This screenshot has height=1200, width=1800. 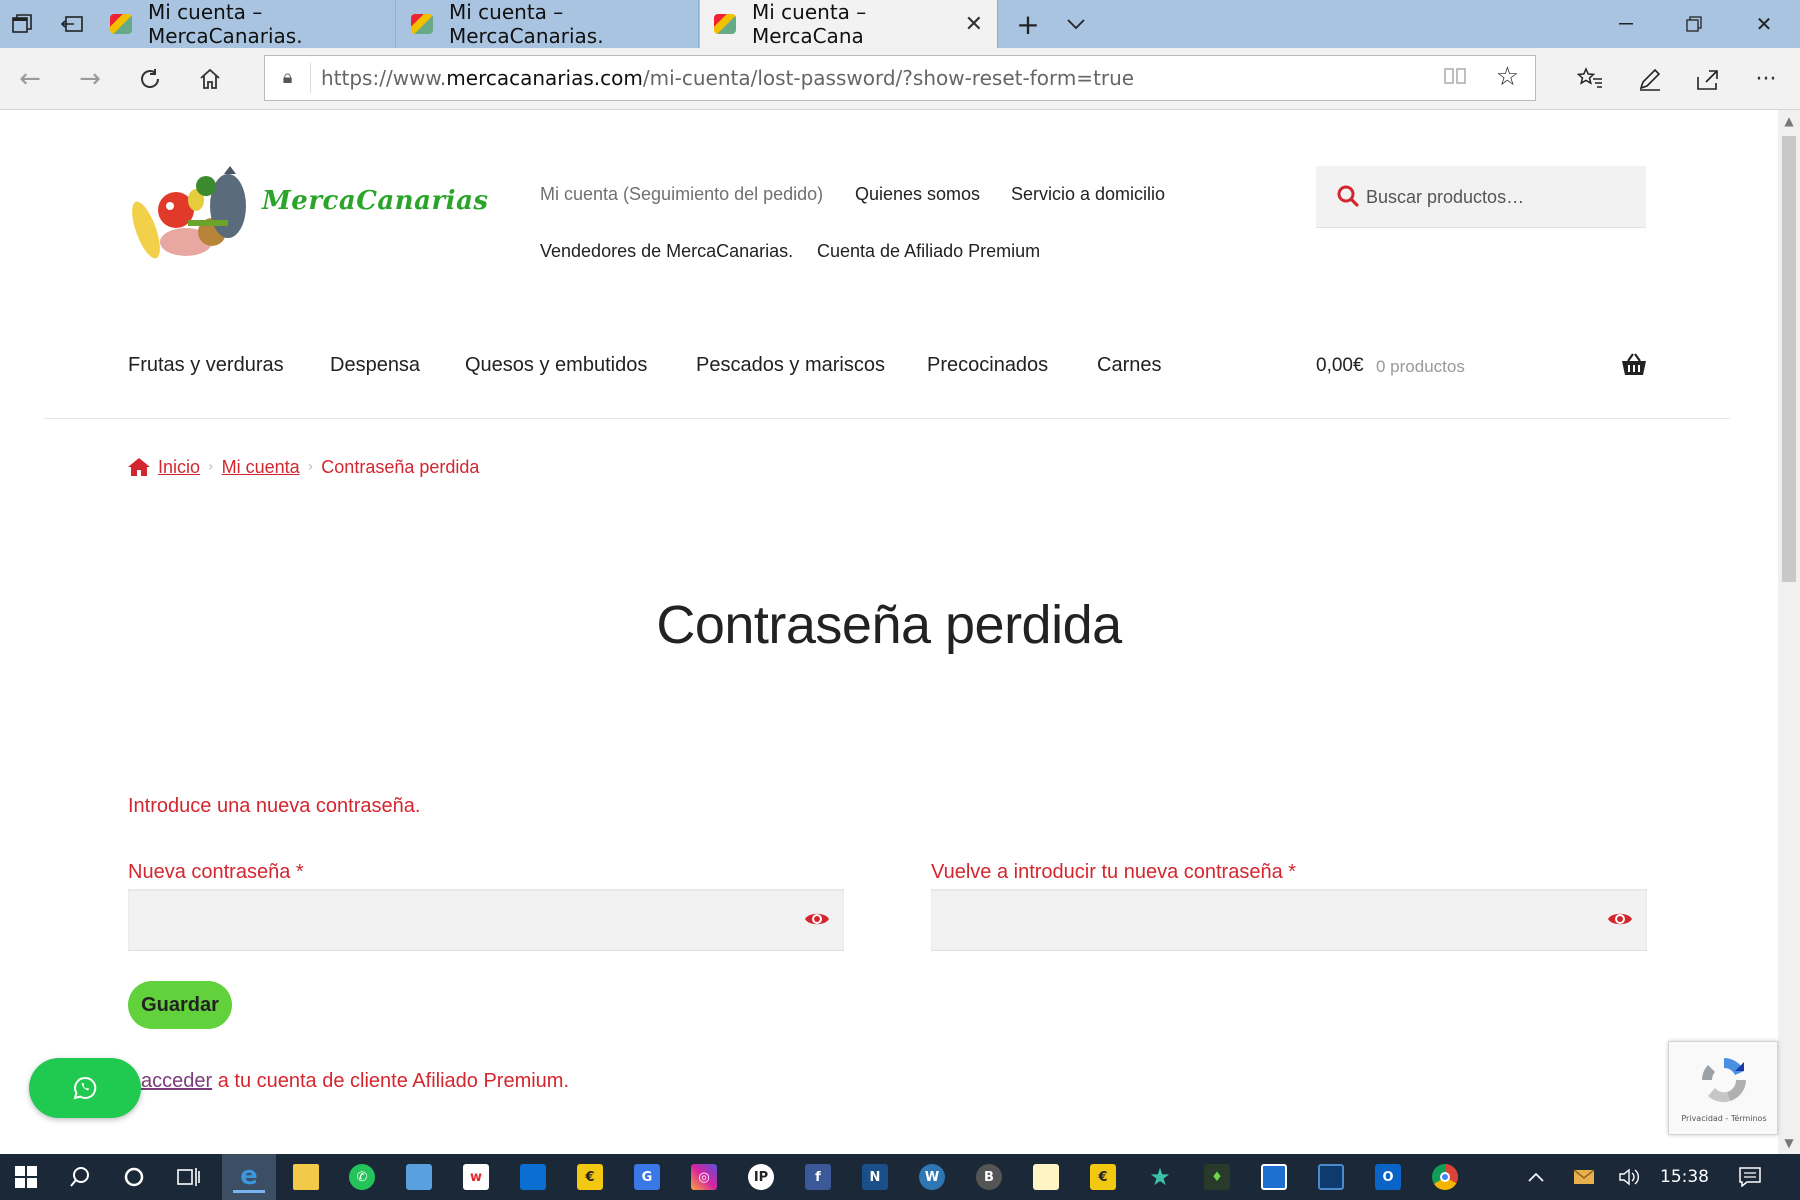 What do you see at coordinates (188, 1177) in the screenshot?
I see `task-view-icon` at bounding box center [188, 1177].